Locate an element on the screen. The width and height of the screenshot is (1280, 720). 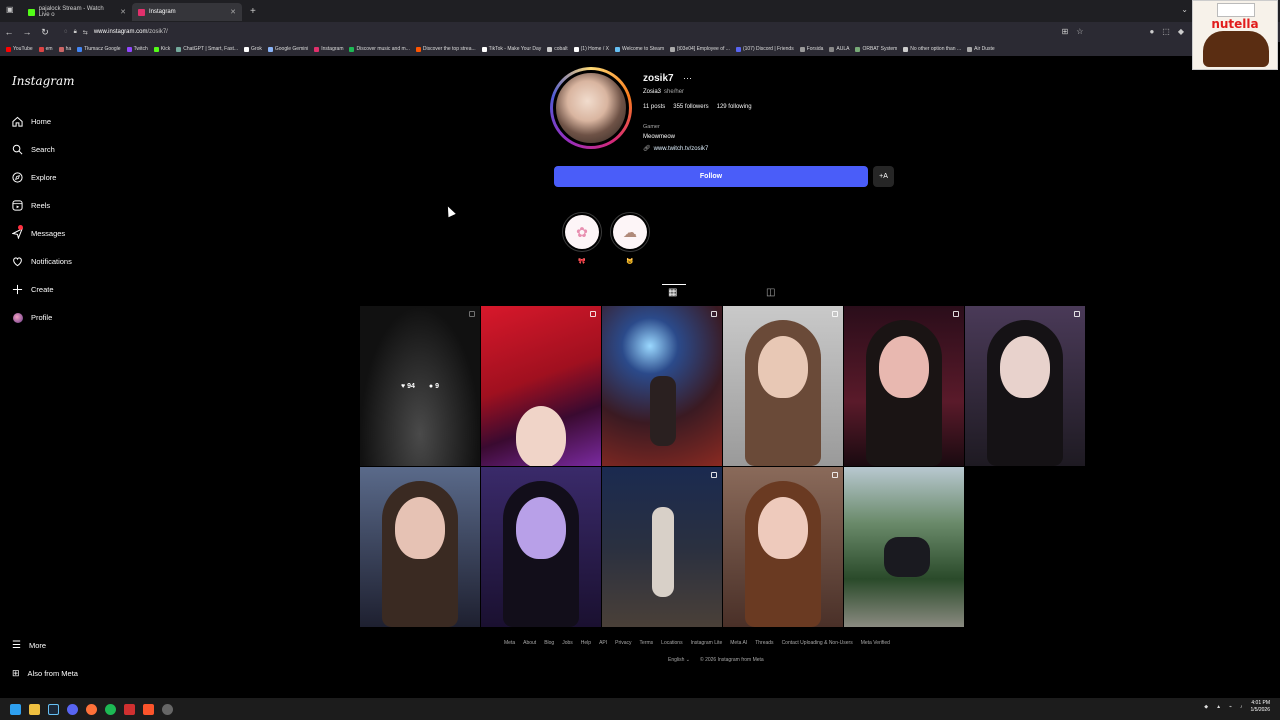
sidebar-item-notifications: Notifications is located at coordinates (42, 261).